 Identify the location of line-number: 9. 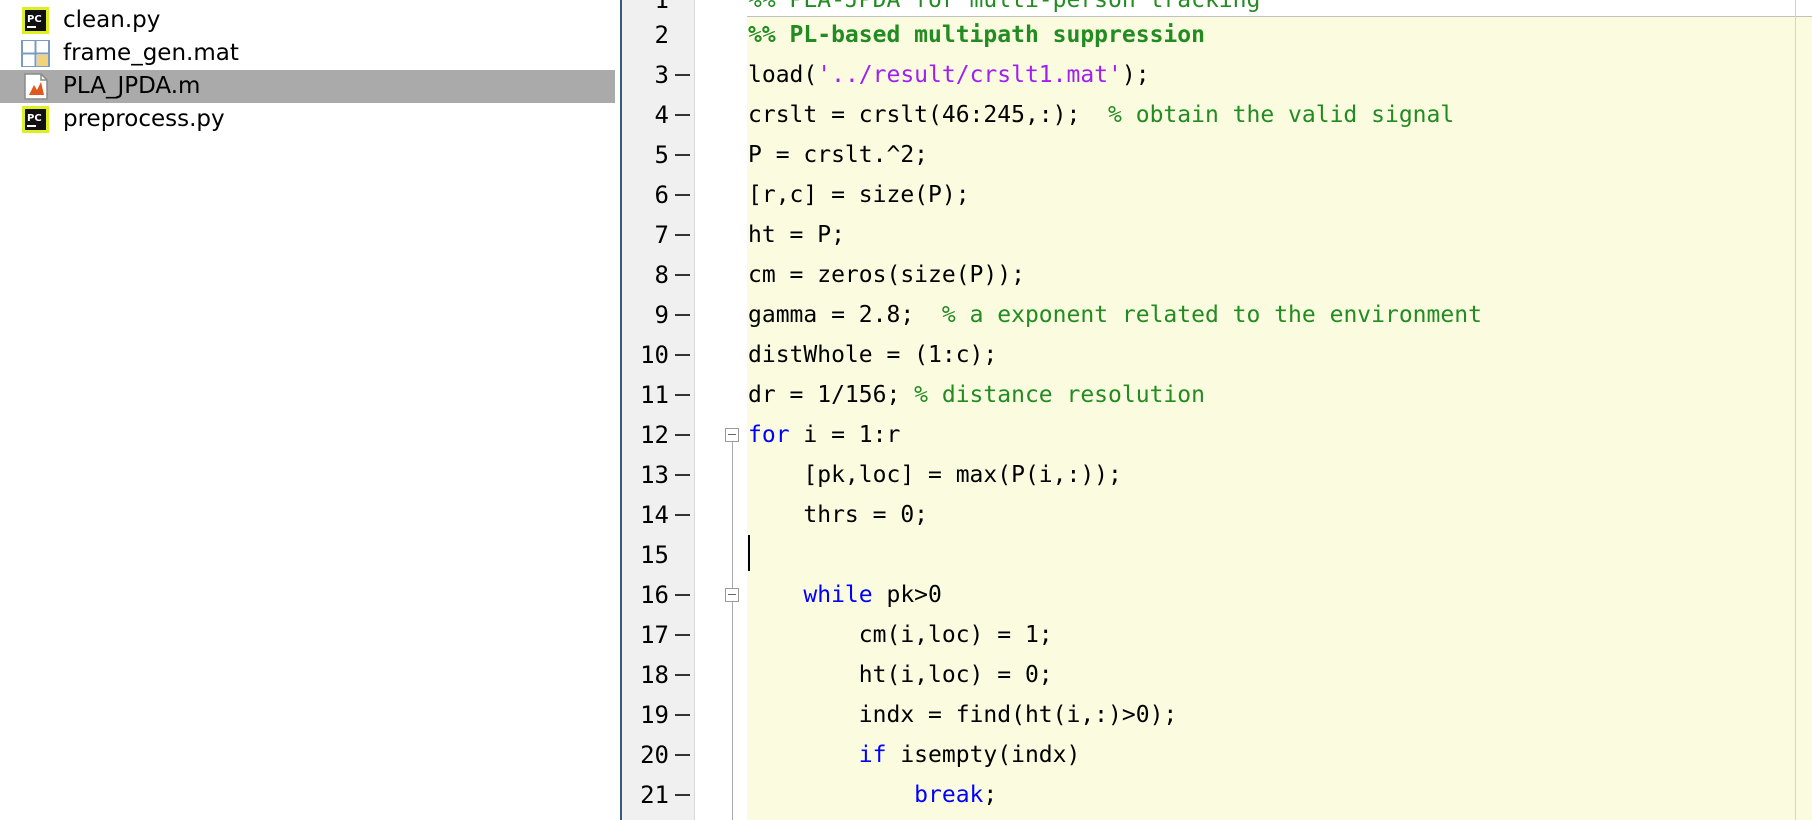
(661, 315).